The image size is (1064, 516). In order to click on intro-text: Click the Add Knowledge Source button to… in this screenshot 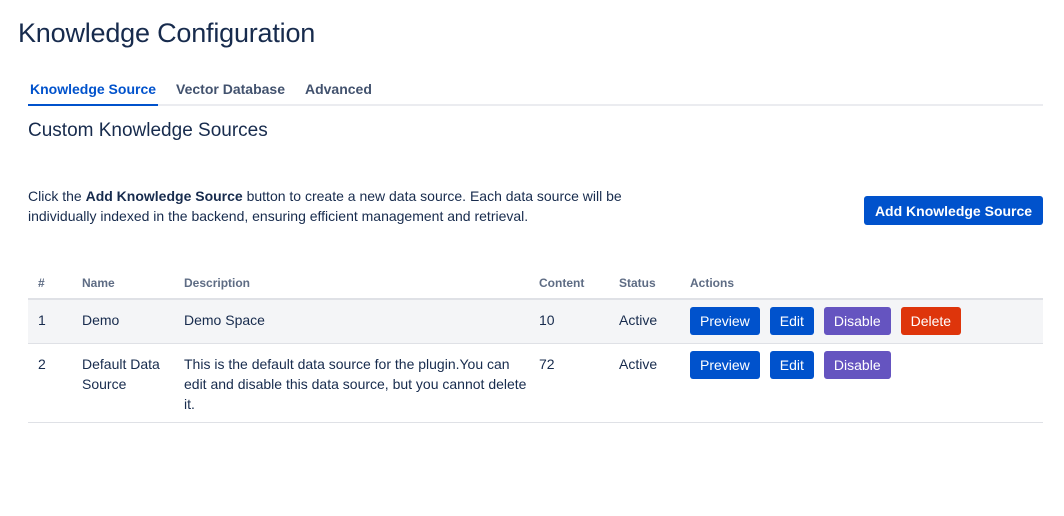, I will do `click(338, 206)`.